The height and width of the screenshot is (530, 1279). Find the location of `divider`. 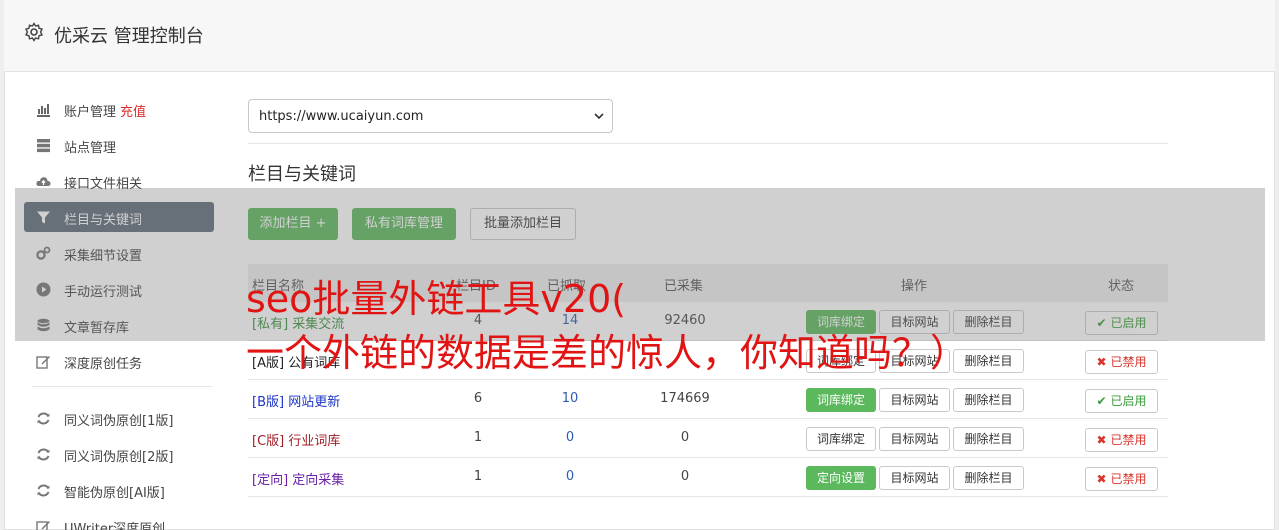

divider is located at coordinates (708, 143).